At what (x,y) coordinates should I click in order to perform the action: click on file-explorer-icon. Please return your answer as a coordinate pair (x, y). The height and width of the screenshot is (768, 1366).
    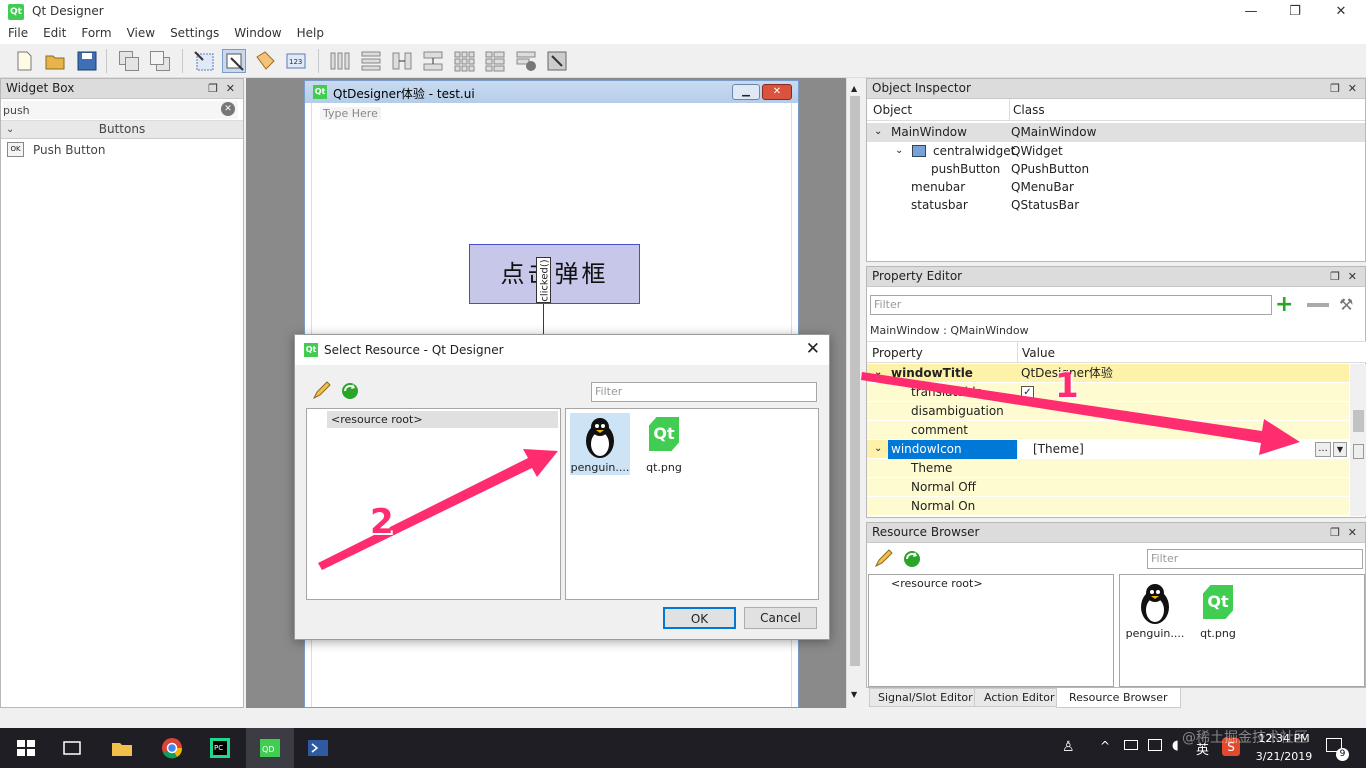
    Looking at the image, I should click on (122, 748).